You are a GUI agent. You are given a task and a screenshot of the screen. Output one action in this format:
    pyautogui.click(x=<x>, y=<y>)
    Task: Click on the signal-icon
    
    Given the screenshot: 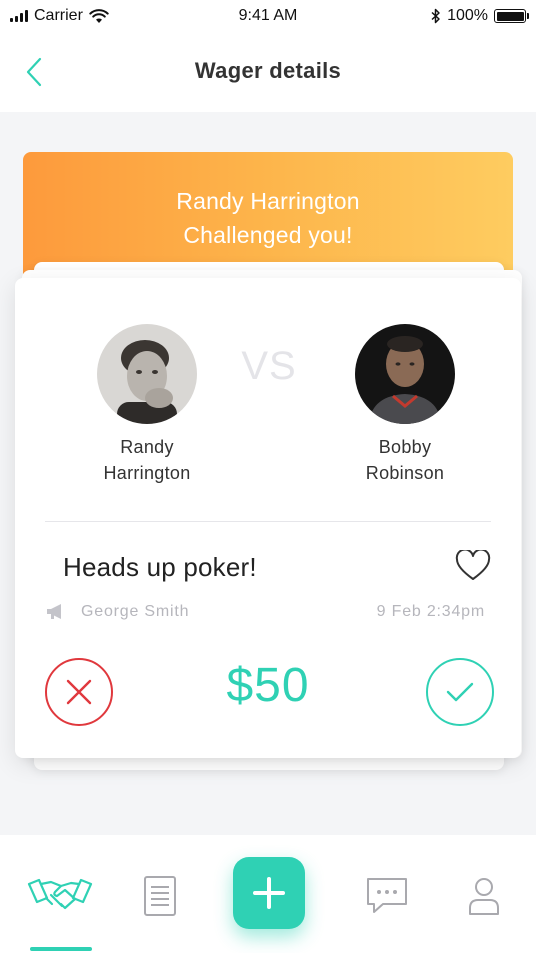 What is the action you would take?
    pyautogui.click(x=19, y=16)
    